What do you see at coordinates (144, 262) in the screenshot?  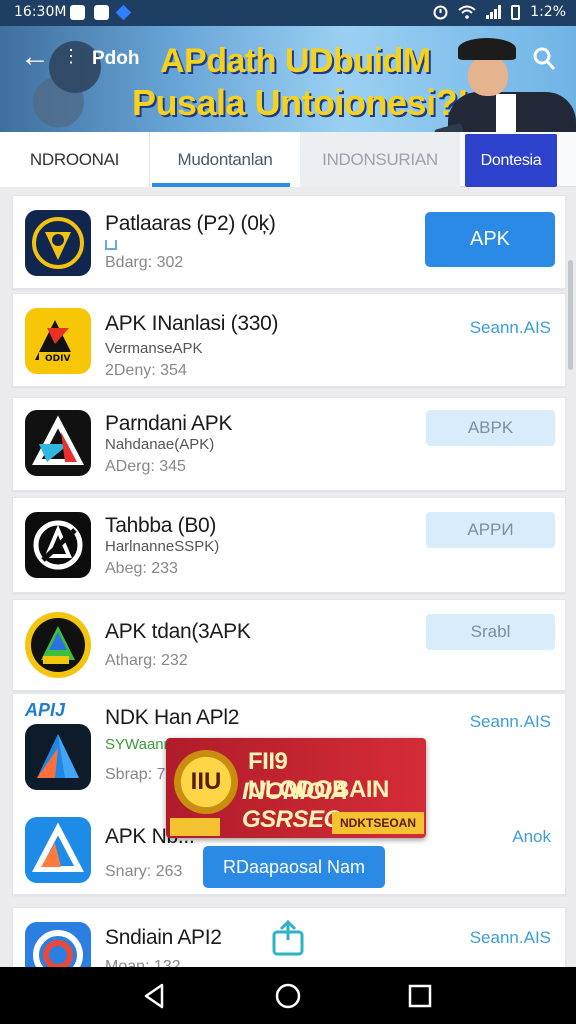 I see `app-meta: Bdarg: 302` at bounding box center [144, 262].